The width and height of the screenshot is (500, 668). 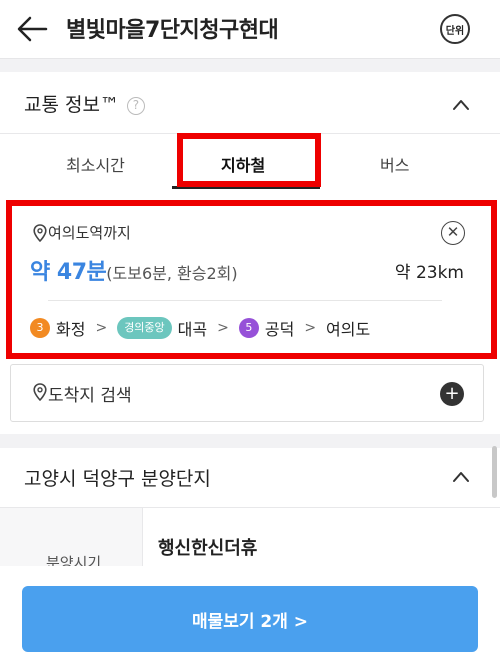 I want to click on scrollbar, so click(x=494, y=472).